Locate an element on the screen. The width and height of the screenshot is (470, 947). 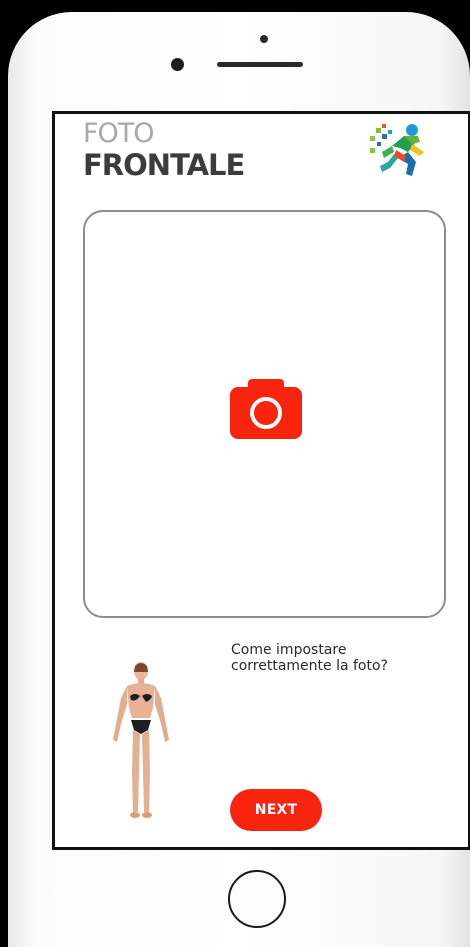
home-button is located at coordinates (257, 899).